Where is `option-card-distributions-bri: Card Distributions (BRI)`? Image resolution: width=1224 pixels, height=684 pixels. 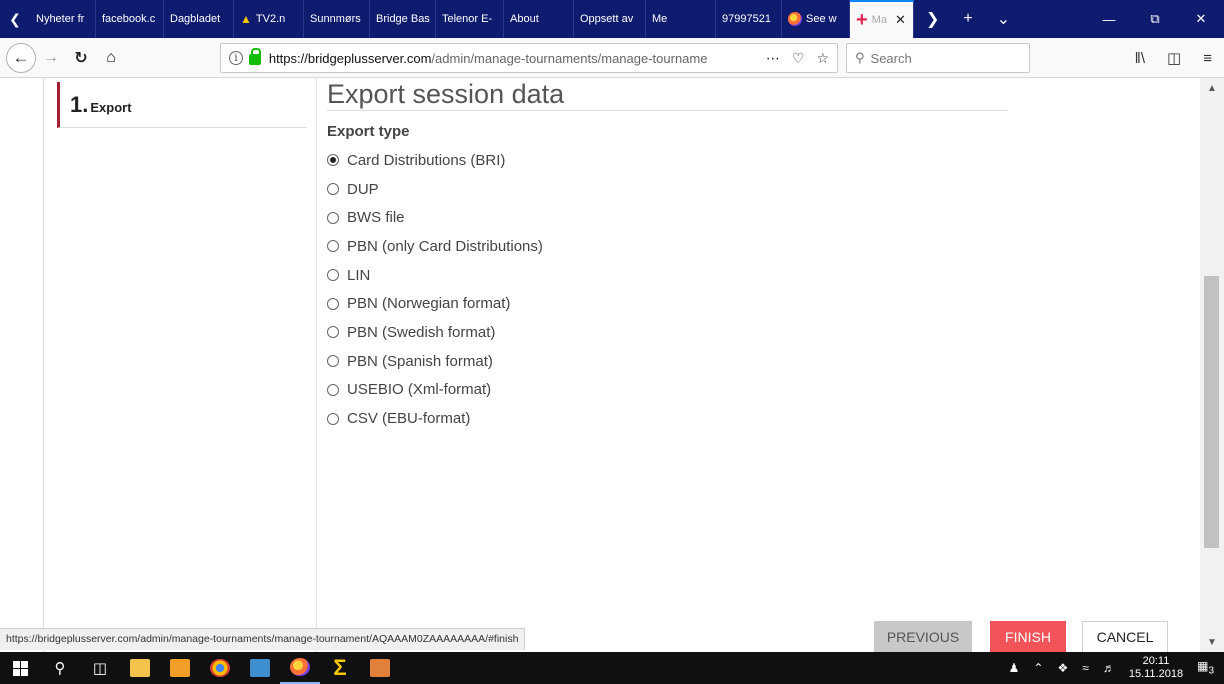
option-card-distributions-bri: Card Distributions (BRI) is located at coordinates (435, 160).